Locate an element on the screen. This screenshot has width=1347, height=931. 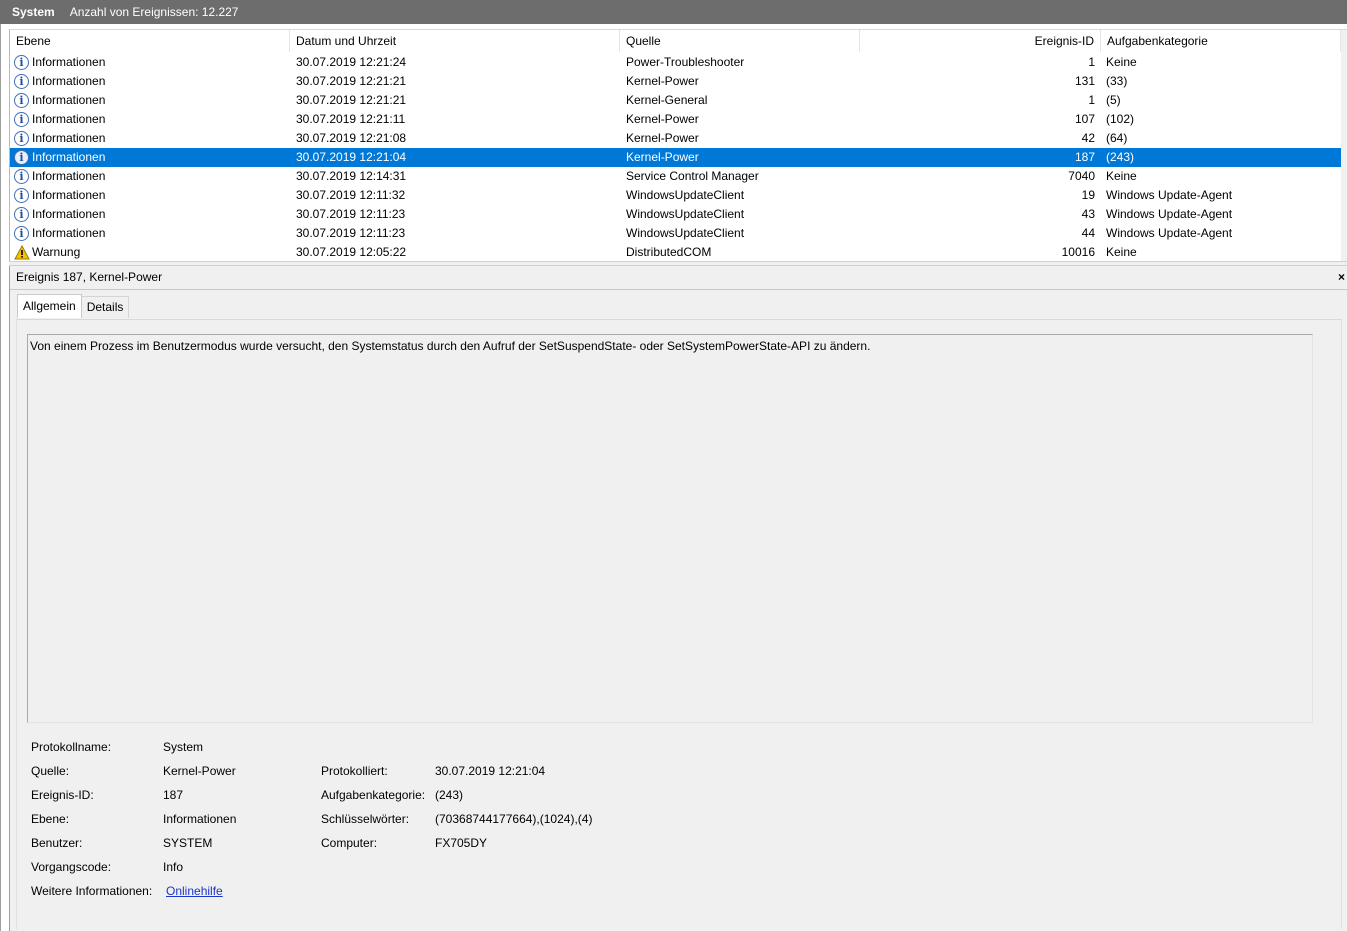
column-header-level: Ebene is located at coordinates (150, 41).